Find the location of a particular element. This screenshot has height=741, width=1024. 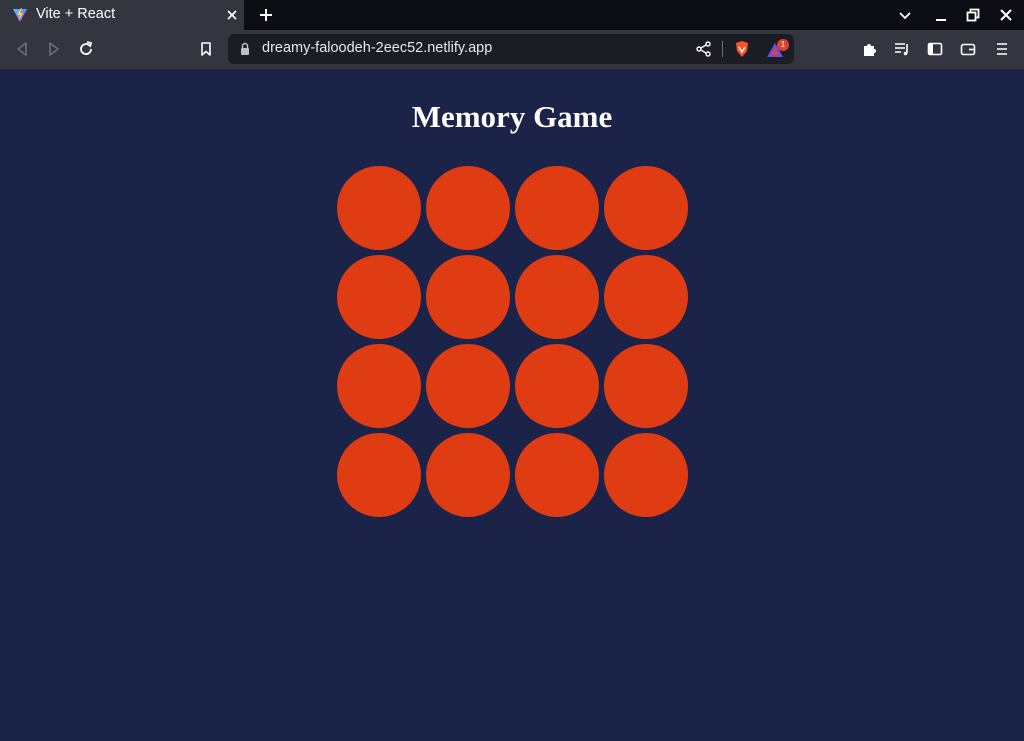

tab-title: Vite + React is located at coordinates (76, 14).